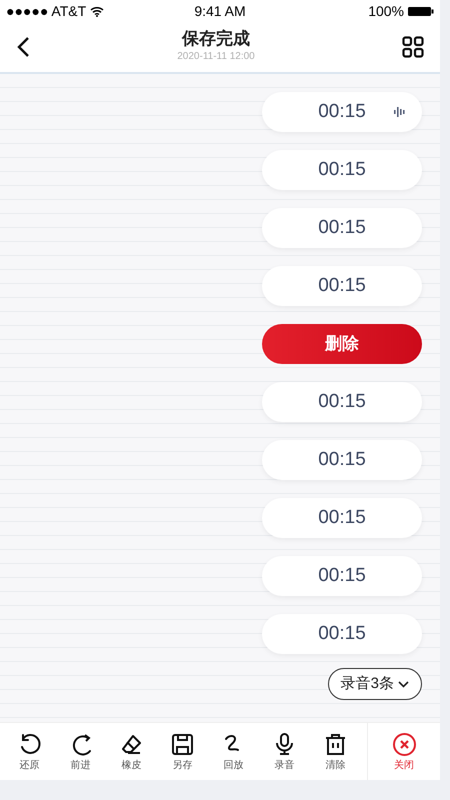 The width and height of the screenshot is (450, 800). I want to click on toolbar-button: 还原, so click(29, 751).